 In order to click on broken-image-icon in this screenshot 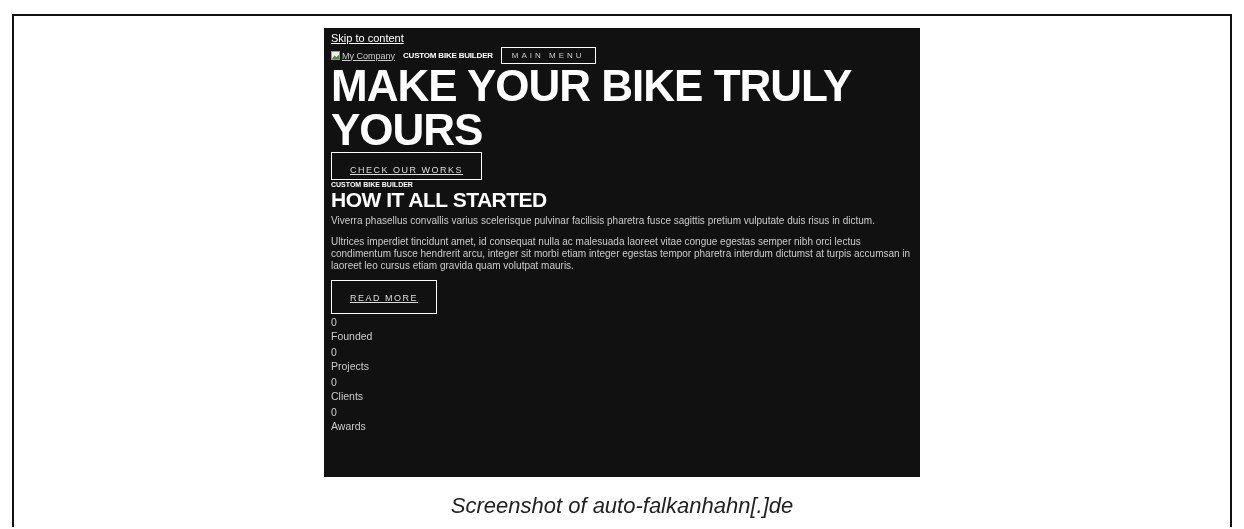, I will do `click(335, 55)`.